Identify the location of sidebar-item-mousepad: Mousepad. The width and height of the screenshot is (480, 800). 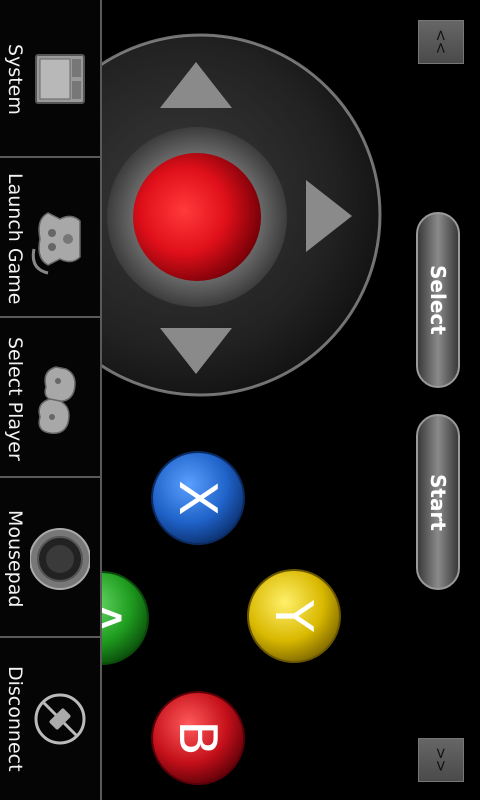
(50, 559).